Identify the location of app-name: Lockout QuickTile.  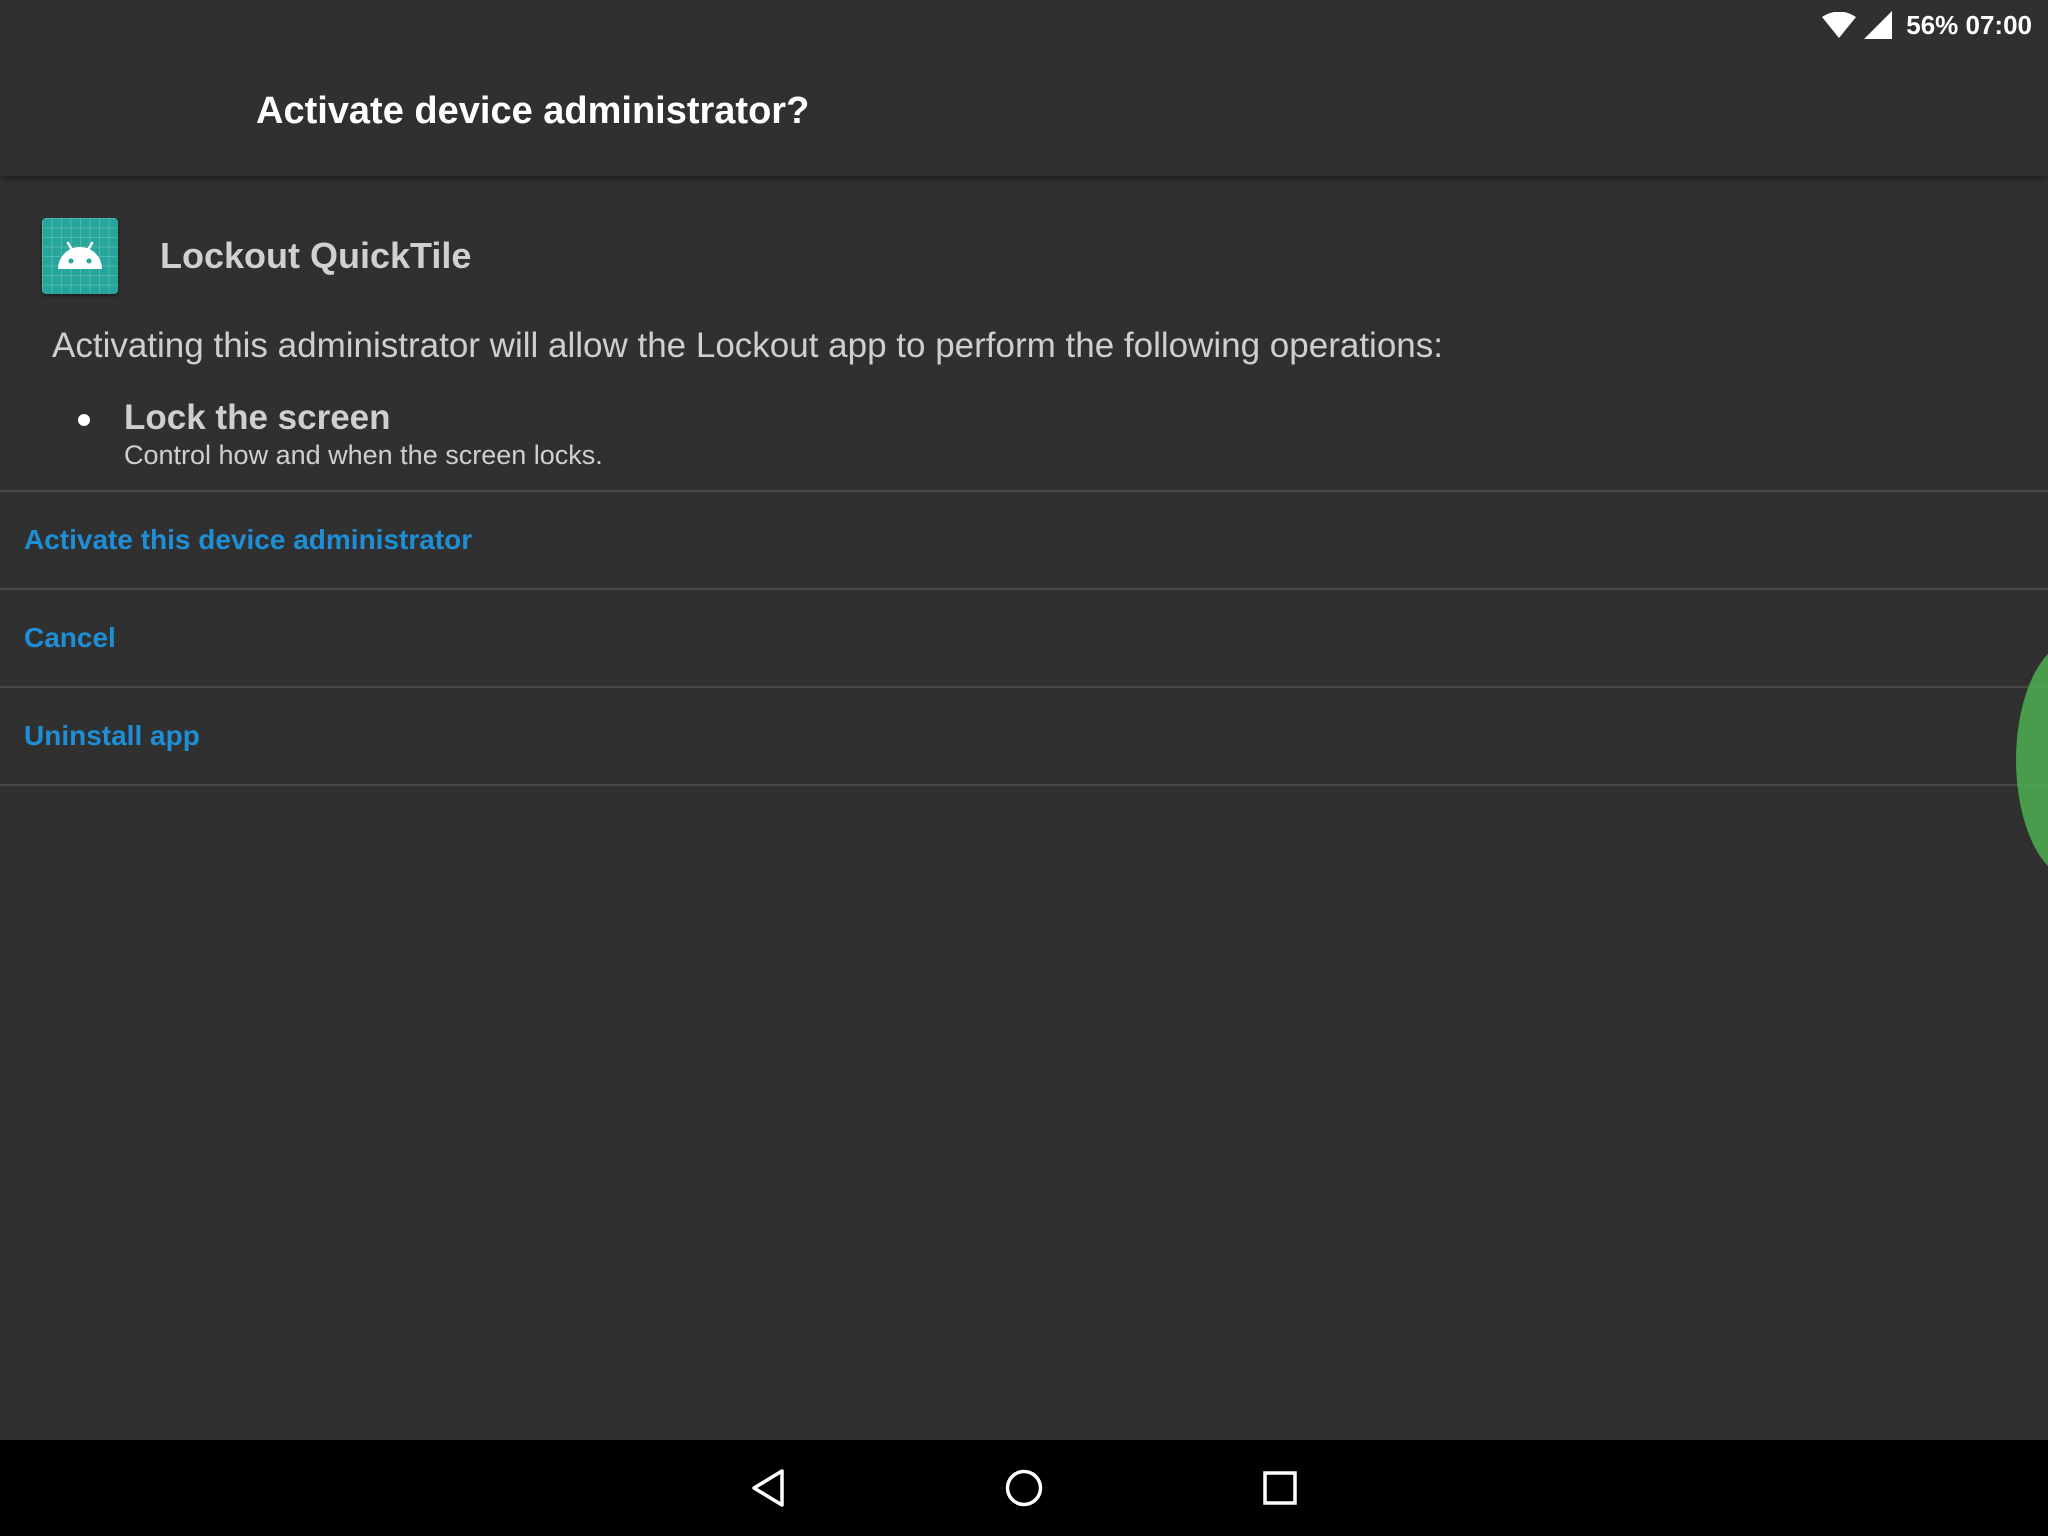
(316, 255).